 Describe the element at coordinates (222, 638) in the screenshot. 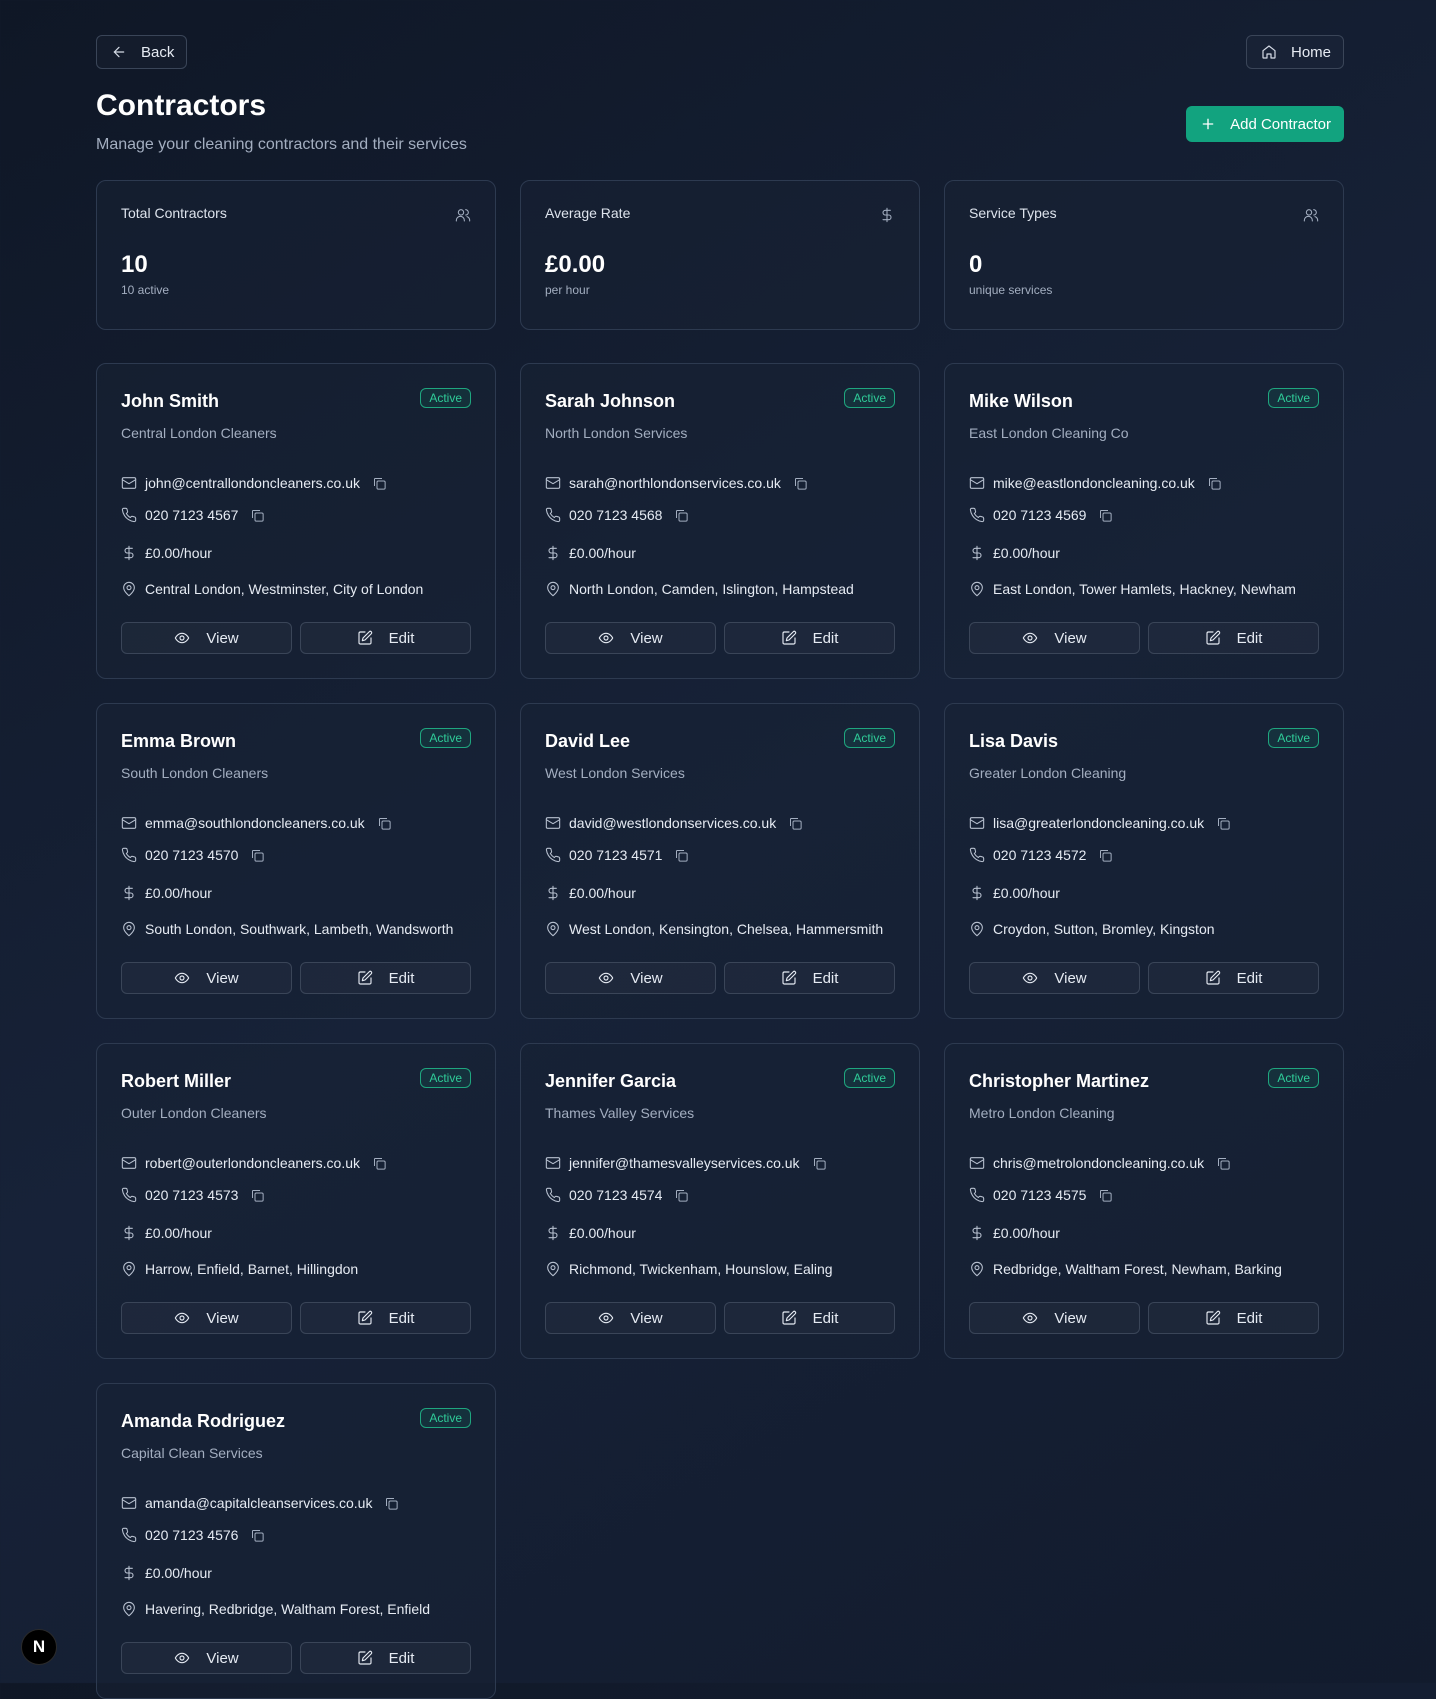

I see `view-label: View` at that location.